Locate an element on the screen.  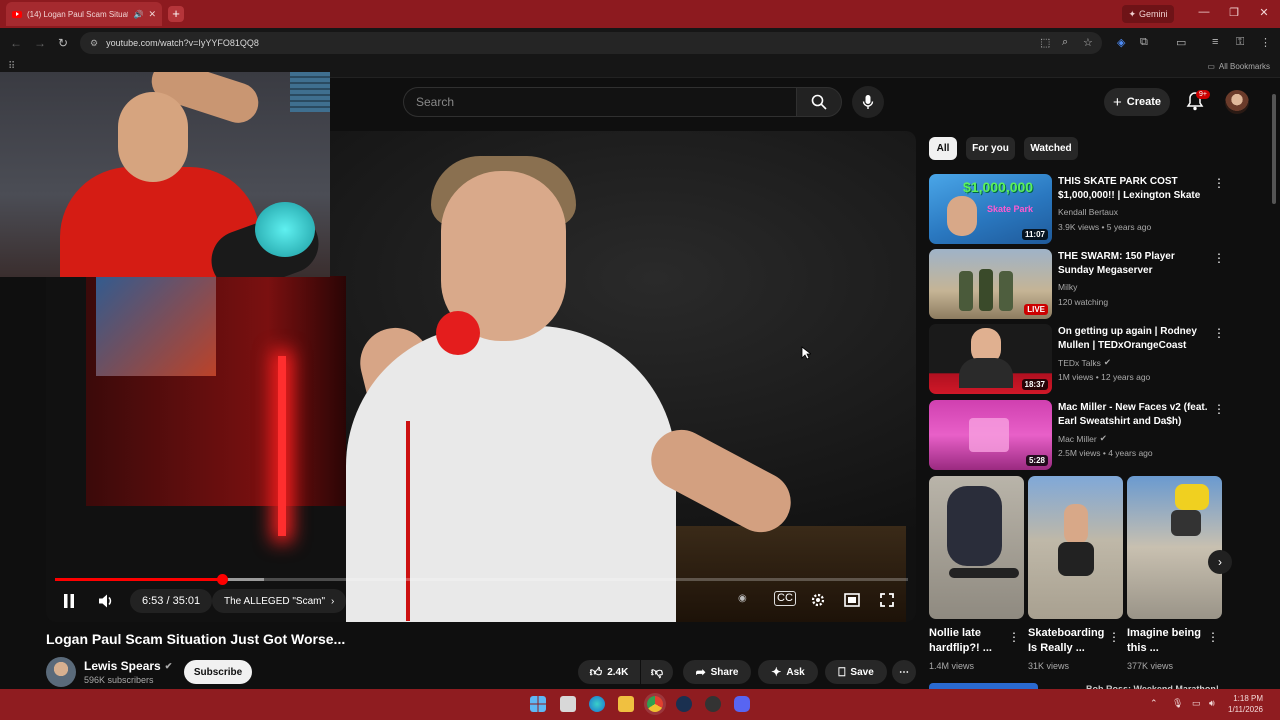
windows-start-icon is located at coordinates (538, 704).